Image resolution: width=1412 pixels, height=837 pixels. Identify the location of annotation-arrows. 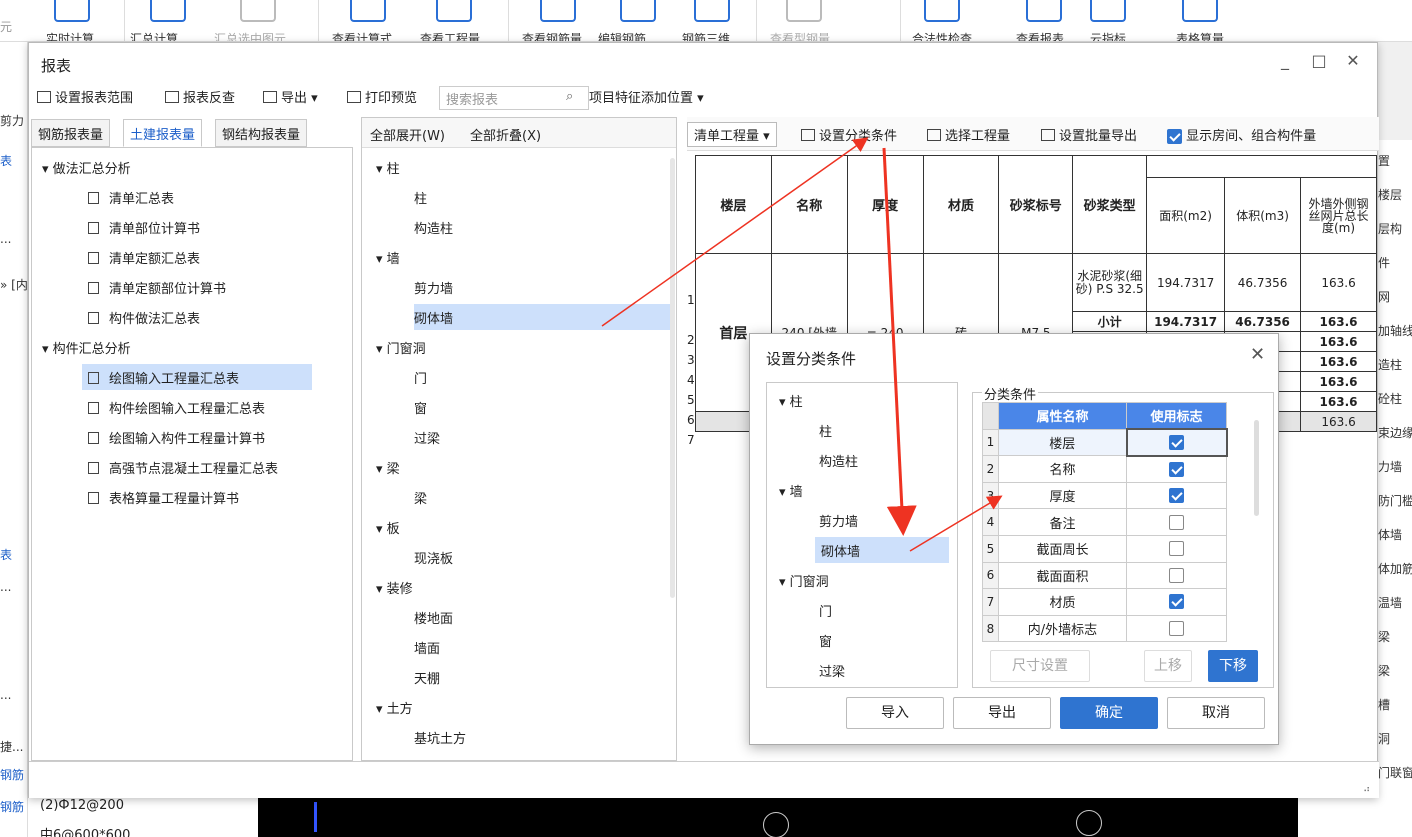
(802, 344).